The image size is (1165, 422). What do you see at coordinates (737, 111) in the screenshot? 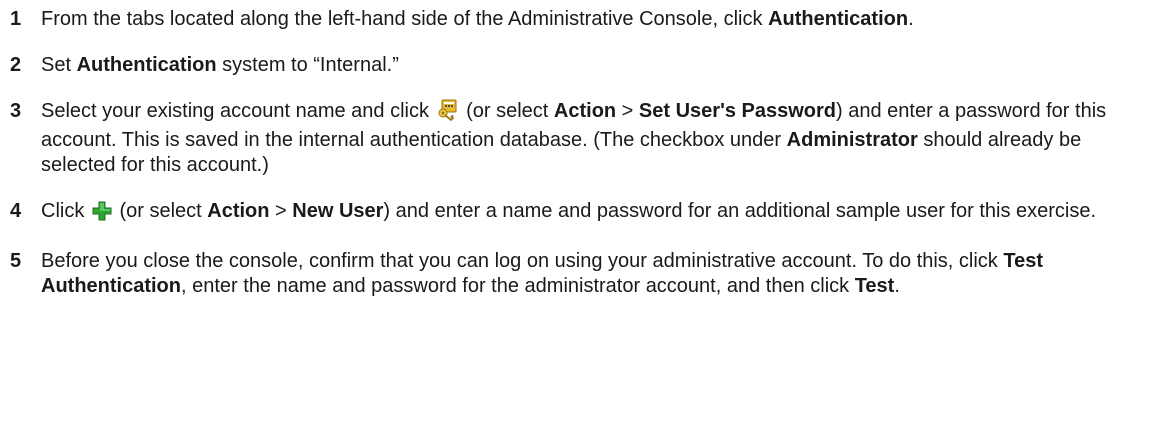
I see `menu-term-set-users-password: Set User's Password` at bounding box center [737, 111].